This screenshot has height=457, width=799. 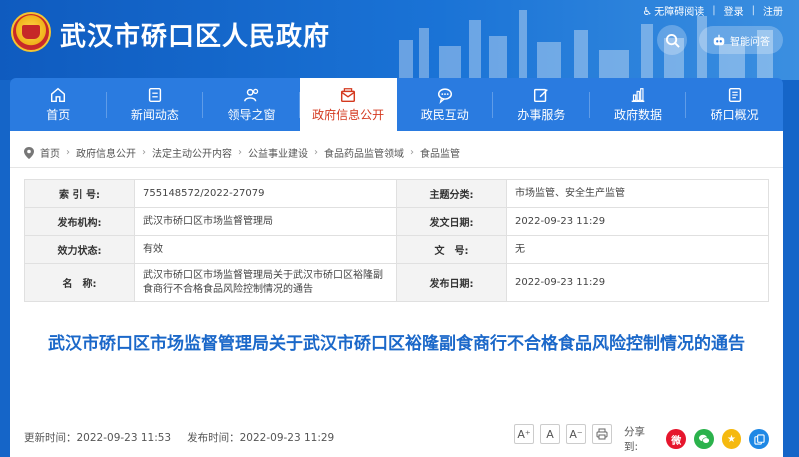 I want to click on update-time: 更新时间：2022-09-23 11:53, so click(x=98, y=438).